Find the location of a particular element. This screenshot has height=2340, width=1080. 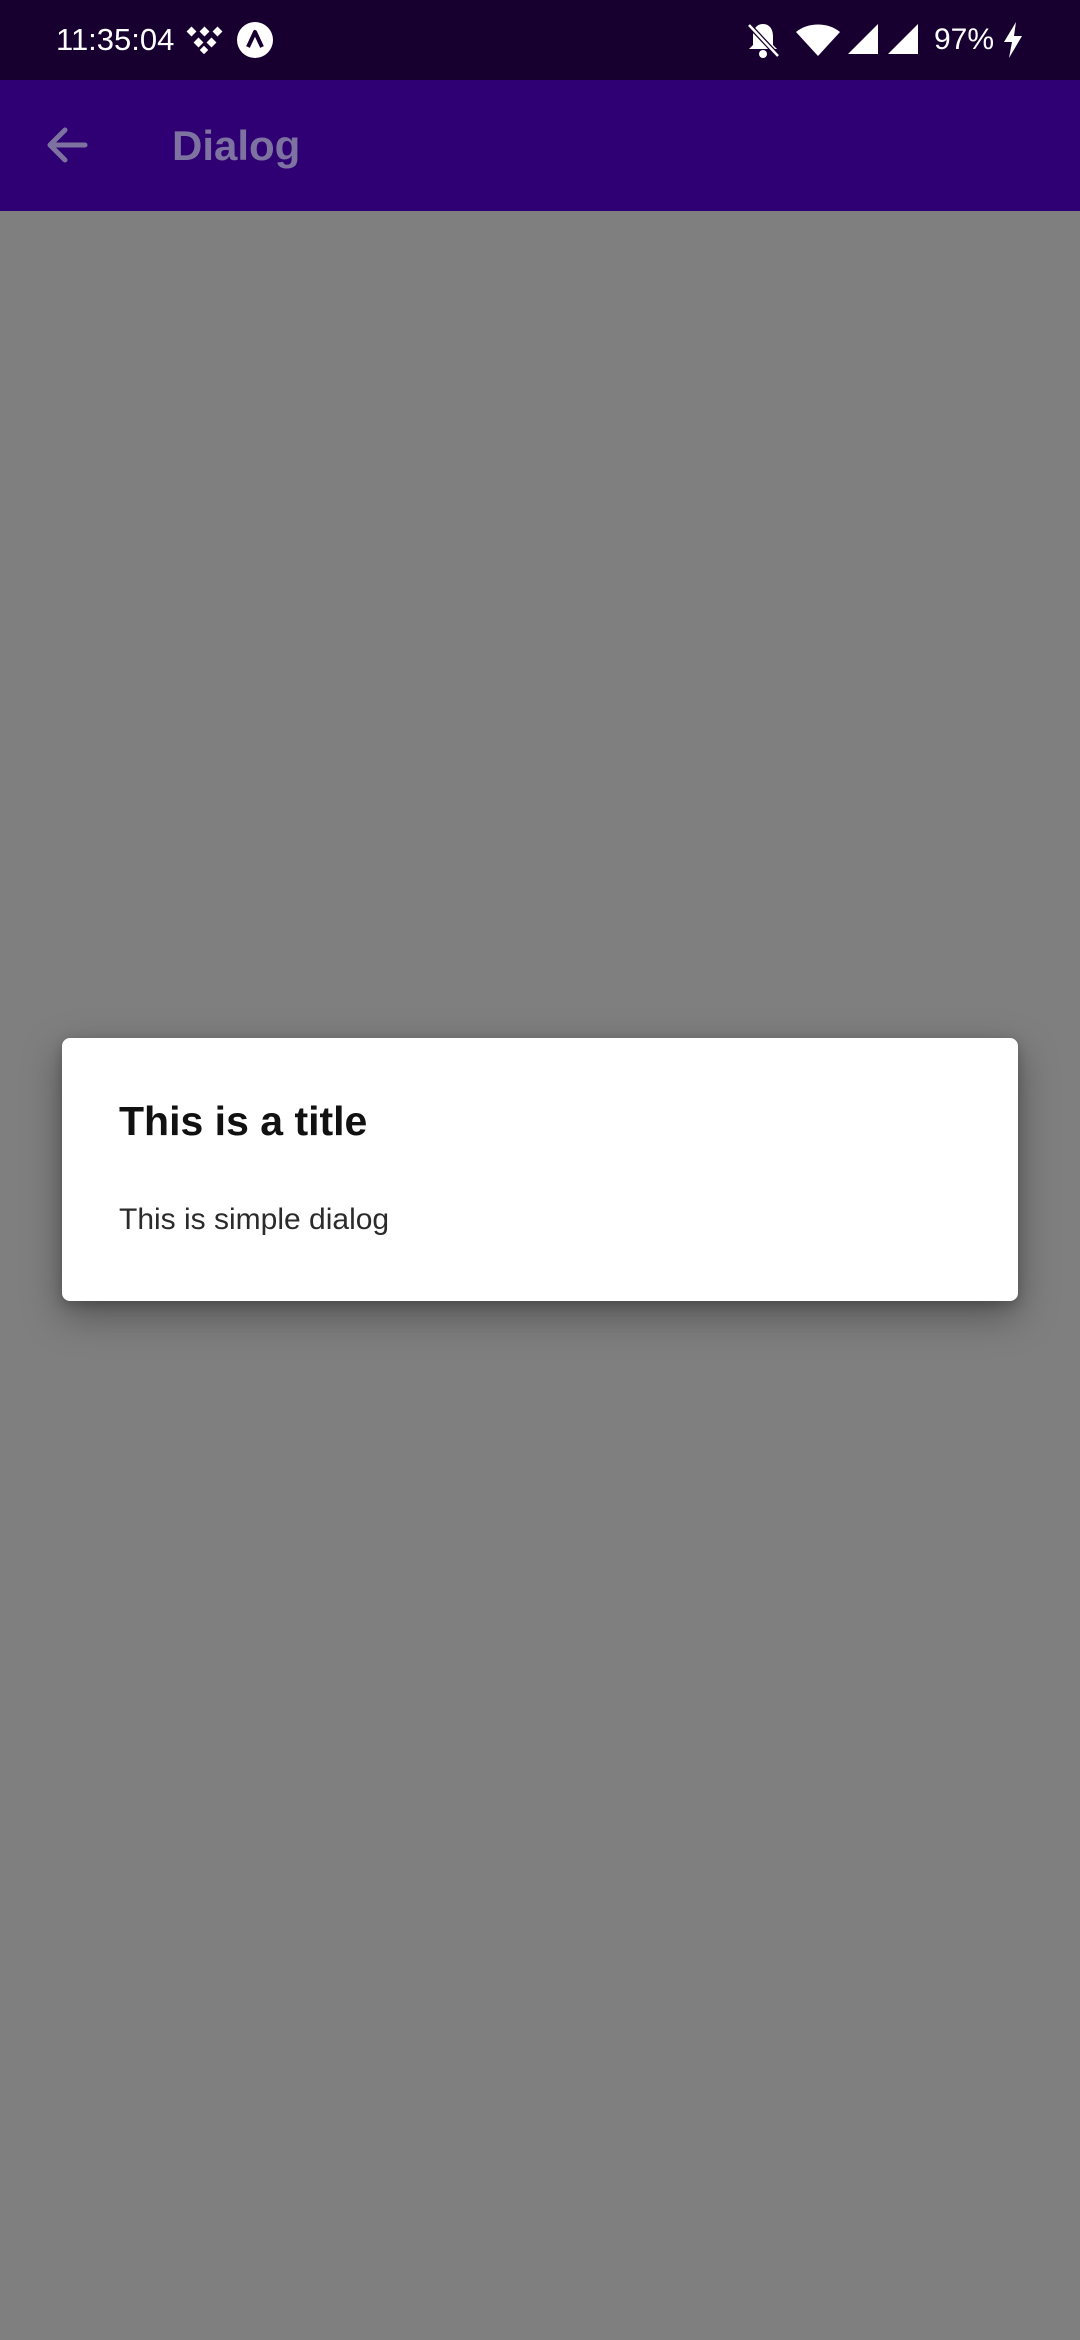

status-time: 11:35:04 is located at coordinates (115, 39).